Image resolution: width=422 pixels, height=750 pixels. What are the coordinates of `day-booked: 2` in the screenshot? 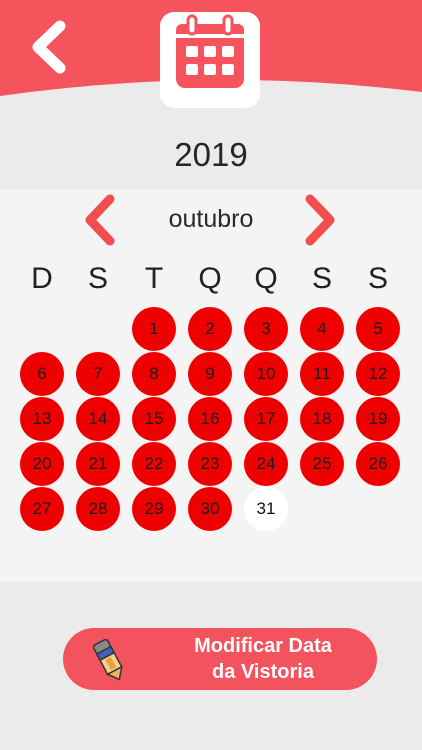 It's located at (210, 329).